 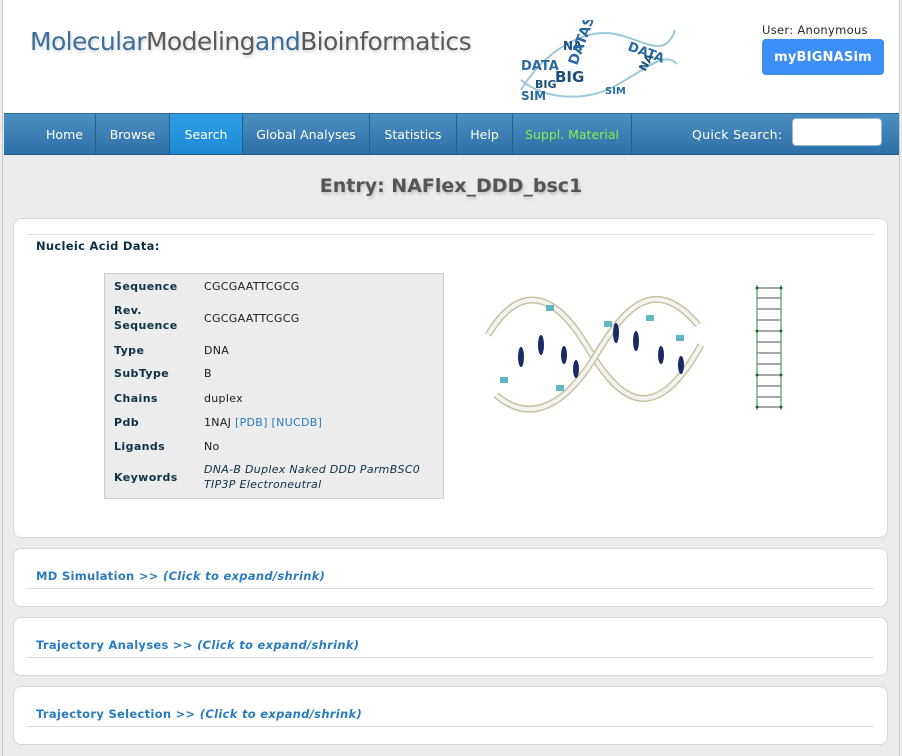 I want to click on row-value: duplex, so click(x=223, y=398).